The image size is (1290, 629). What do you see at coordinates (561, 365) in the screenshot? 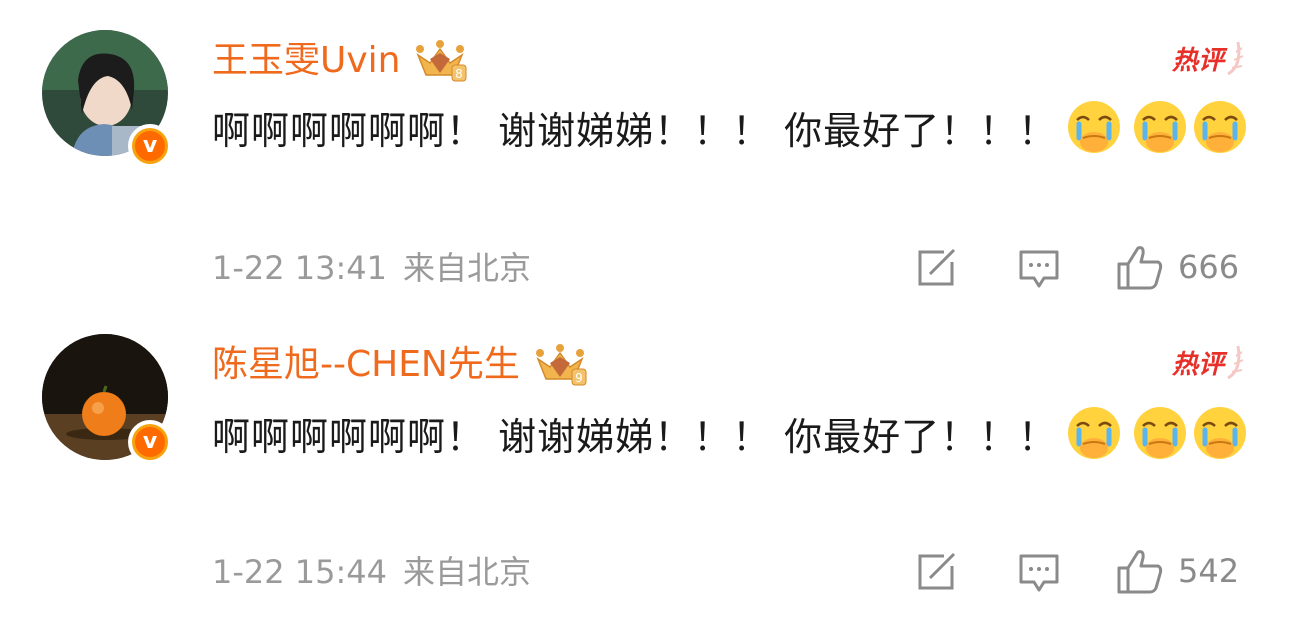
I see `crown-icon: 9` at bounding box center [561, 365].